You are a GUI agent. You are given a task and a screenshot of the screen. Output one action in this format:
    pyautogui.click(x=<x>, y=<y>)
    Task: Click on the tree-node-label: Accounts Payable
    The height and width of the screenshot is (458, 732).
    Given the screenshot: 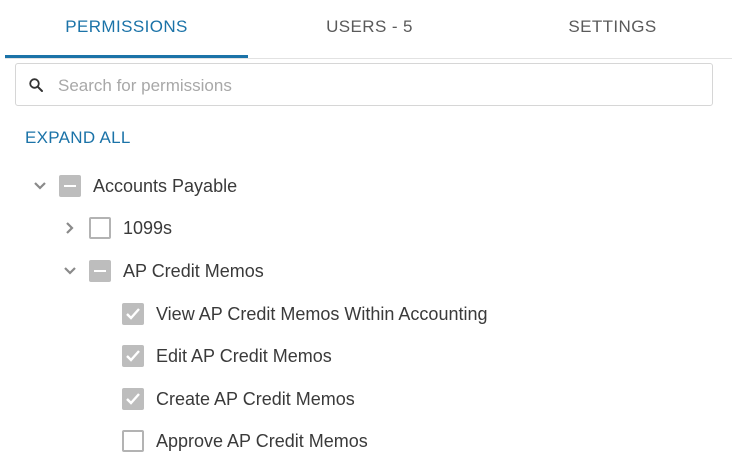 What is the action you would take?
    pyautogui.click(x=165, y=185)
    